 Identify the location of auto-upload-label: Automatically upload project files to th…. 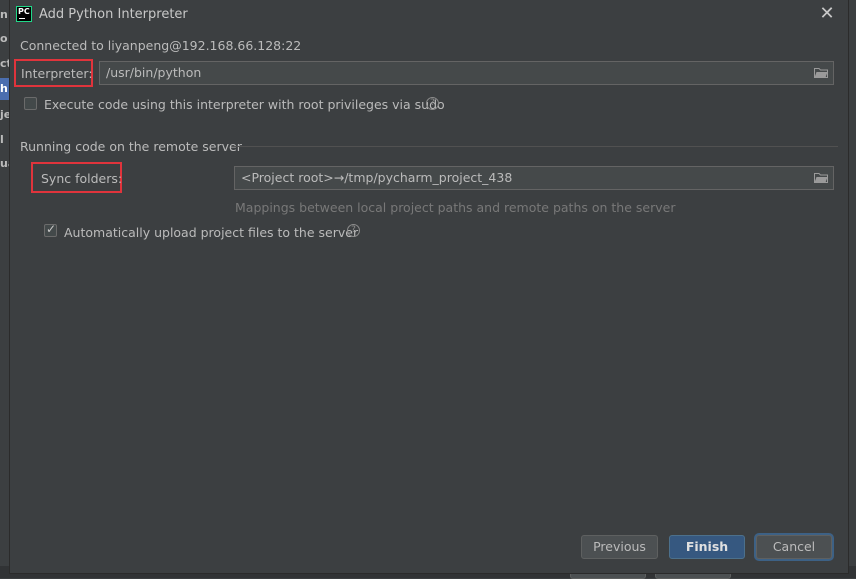
(211, 232).